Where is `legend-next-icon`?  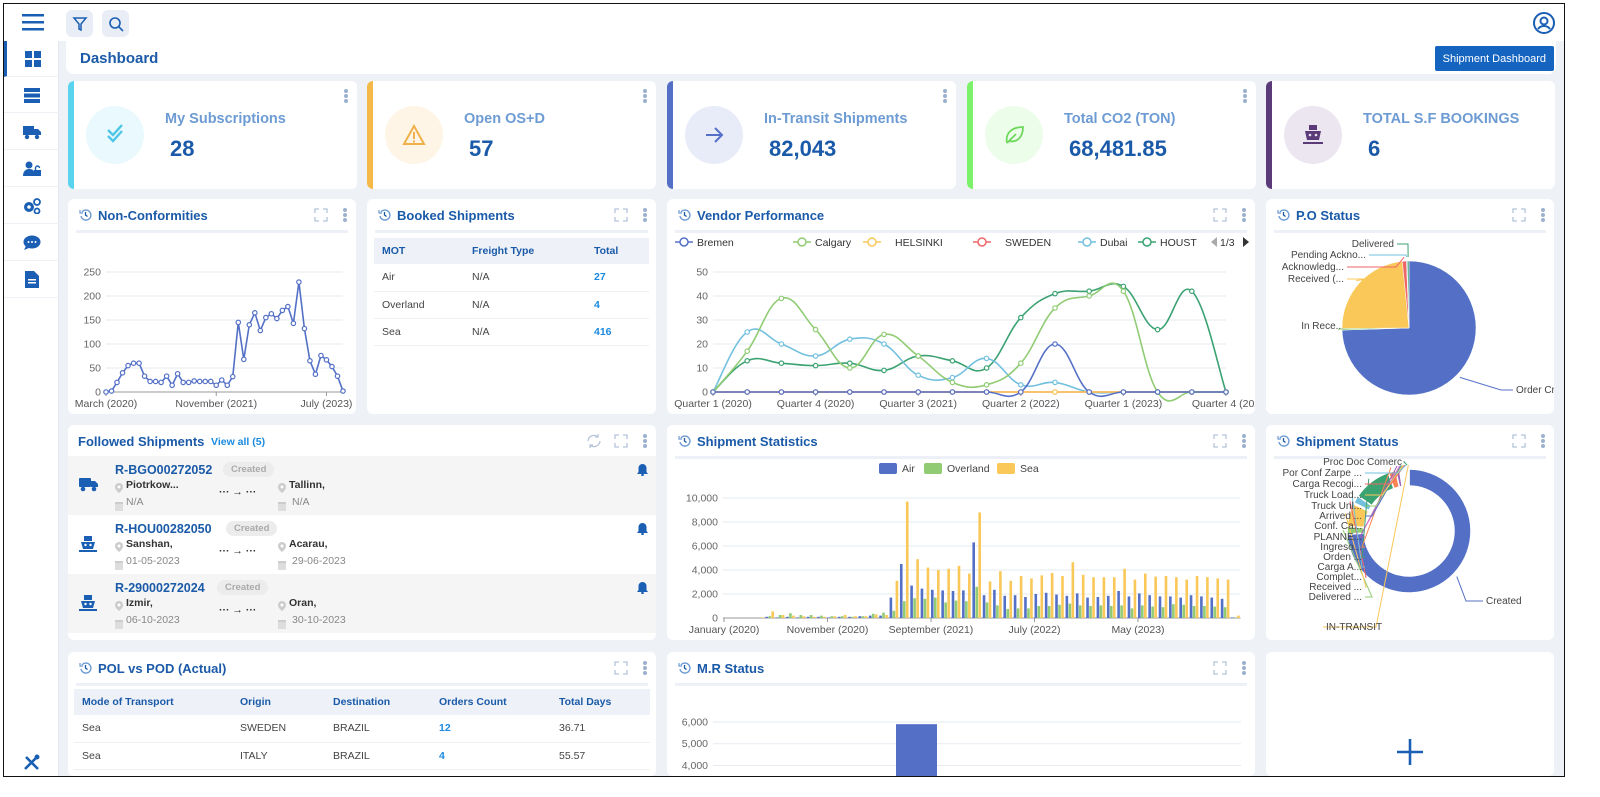
legend-next-icon is located at coordinates (1246, 242).